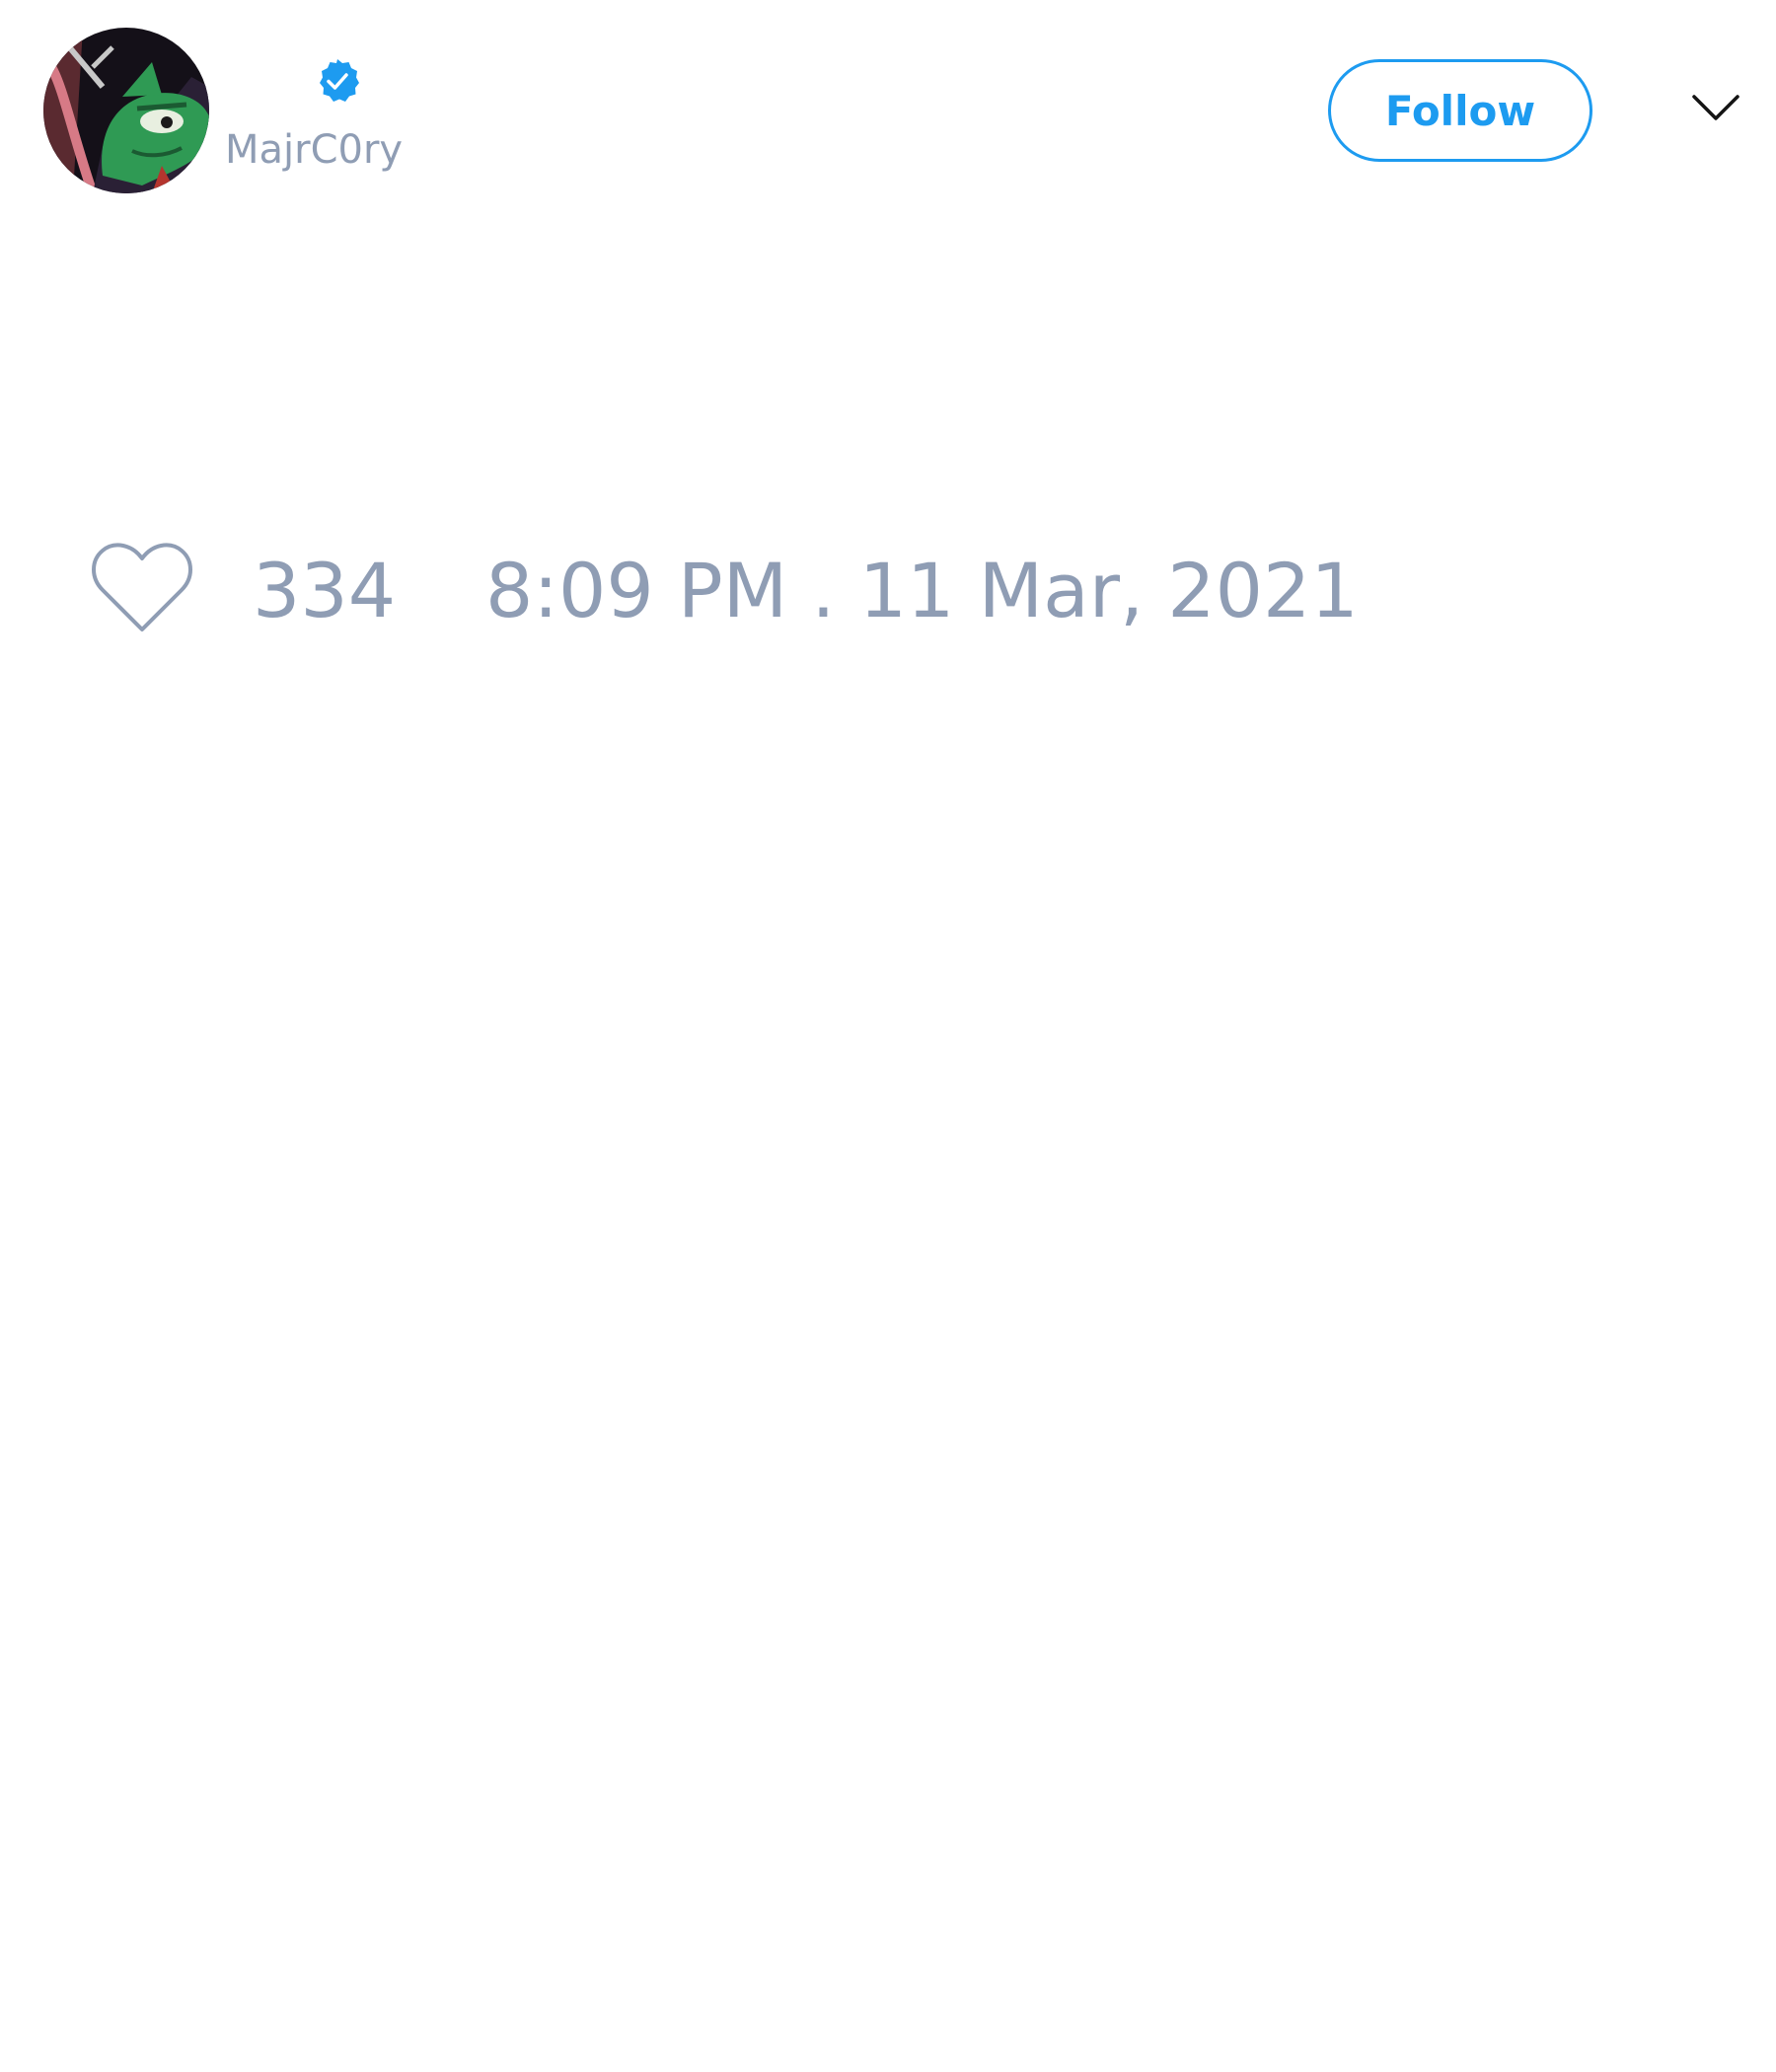 The width and height of the screenshot is (1776, 2072). I want to click on heart-icon, so click(142, 588).